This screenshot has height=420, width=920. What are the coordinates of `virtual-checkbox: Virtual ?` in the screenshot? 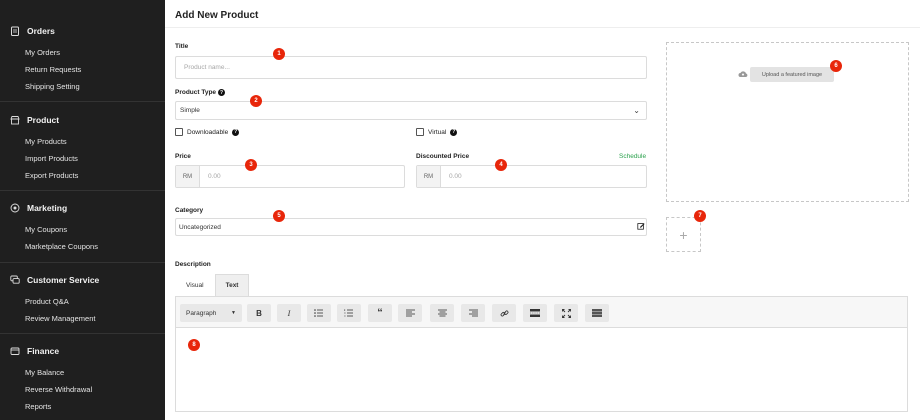 It's located at (437, 132).